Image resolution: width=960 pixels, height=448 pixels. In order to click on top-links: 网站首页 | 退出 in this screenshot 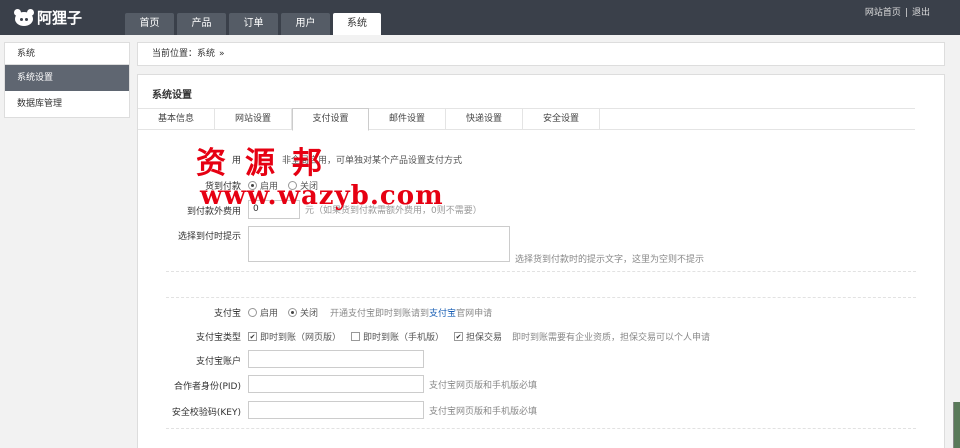, I will do `click(897, 11)`.